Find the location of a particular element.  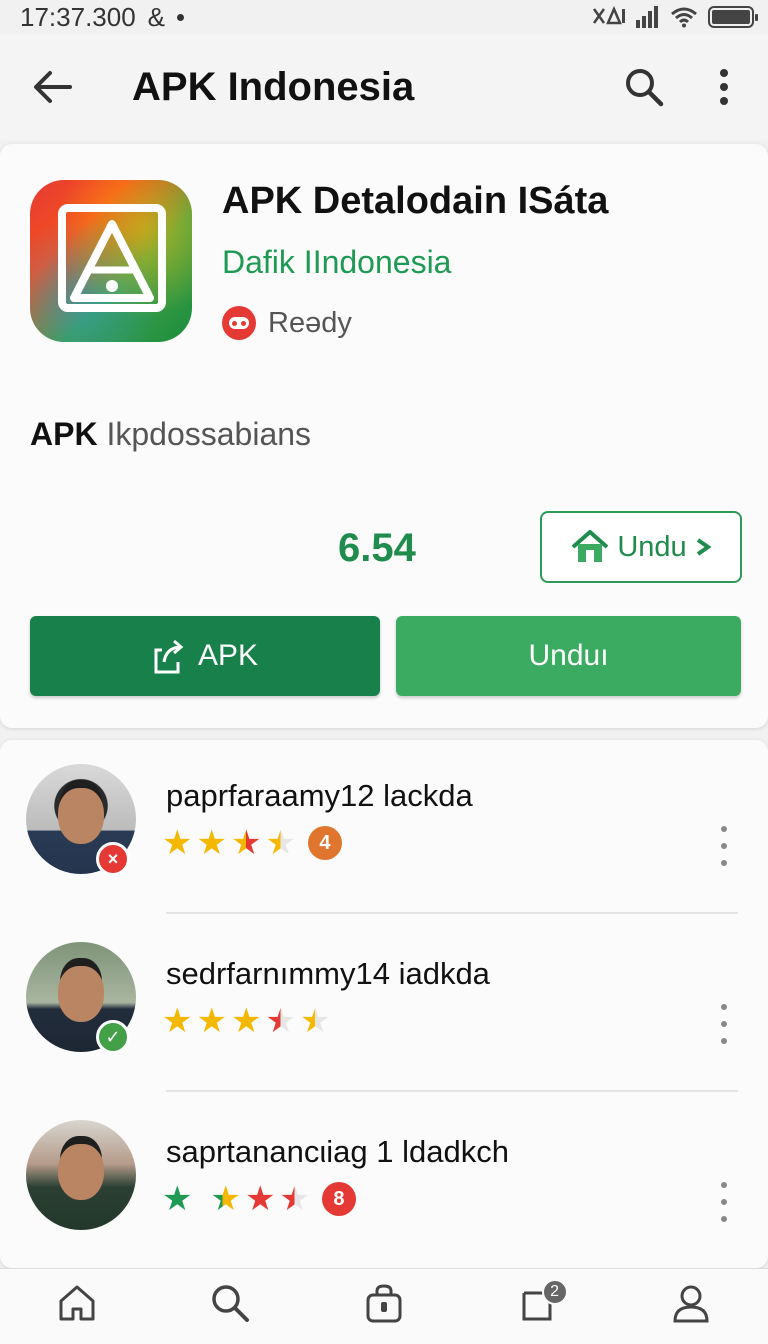

app-logo-icon is located at coordinates (111, 261).